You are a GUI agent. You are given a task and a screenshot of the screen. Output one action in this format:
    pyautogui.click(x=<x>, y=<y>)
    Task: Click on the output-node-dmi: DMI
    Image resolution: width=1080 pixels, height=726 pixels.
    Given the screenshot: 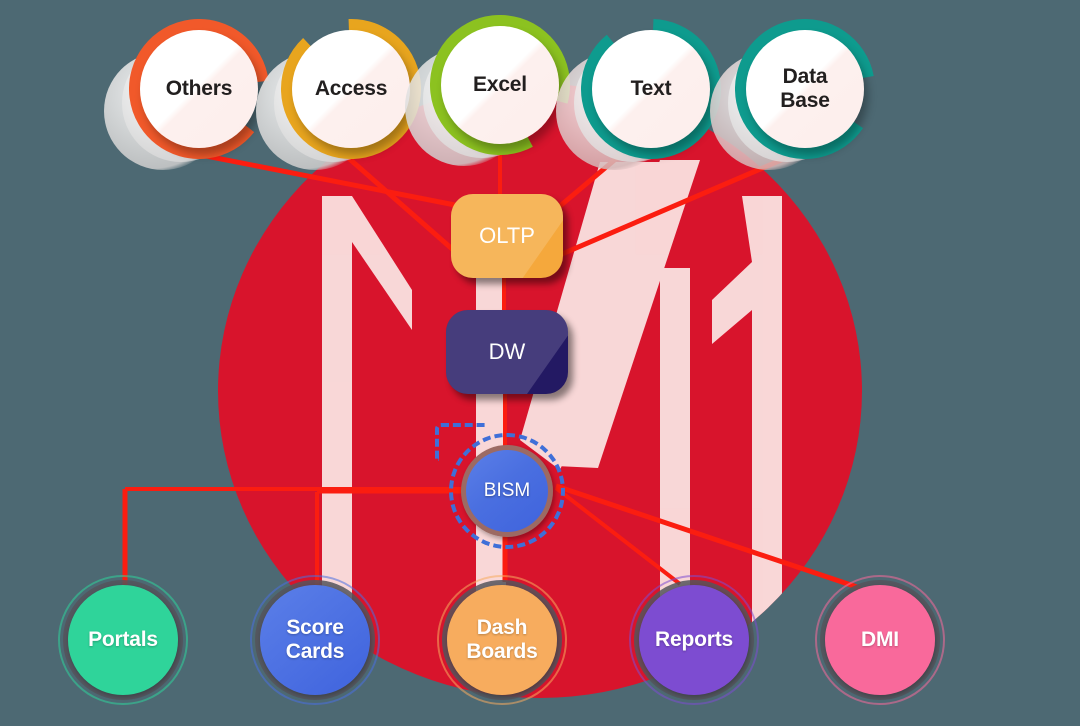 What is the action you would take?
    pyautogui.click(x=880, y=640)
    